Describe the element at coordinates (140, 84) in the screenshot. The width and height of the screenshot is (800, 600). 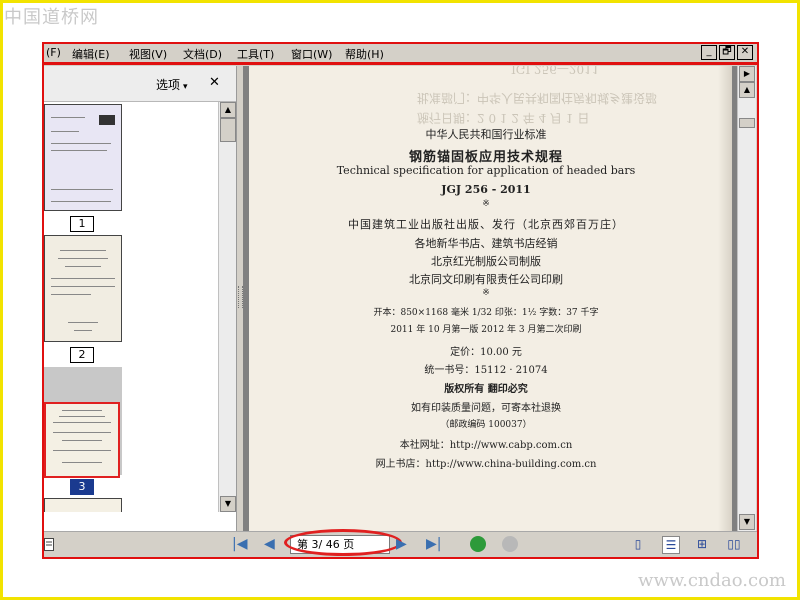
I see `pages-panel-header: 选项 ▾ ✕` at that location.